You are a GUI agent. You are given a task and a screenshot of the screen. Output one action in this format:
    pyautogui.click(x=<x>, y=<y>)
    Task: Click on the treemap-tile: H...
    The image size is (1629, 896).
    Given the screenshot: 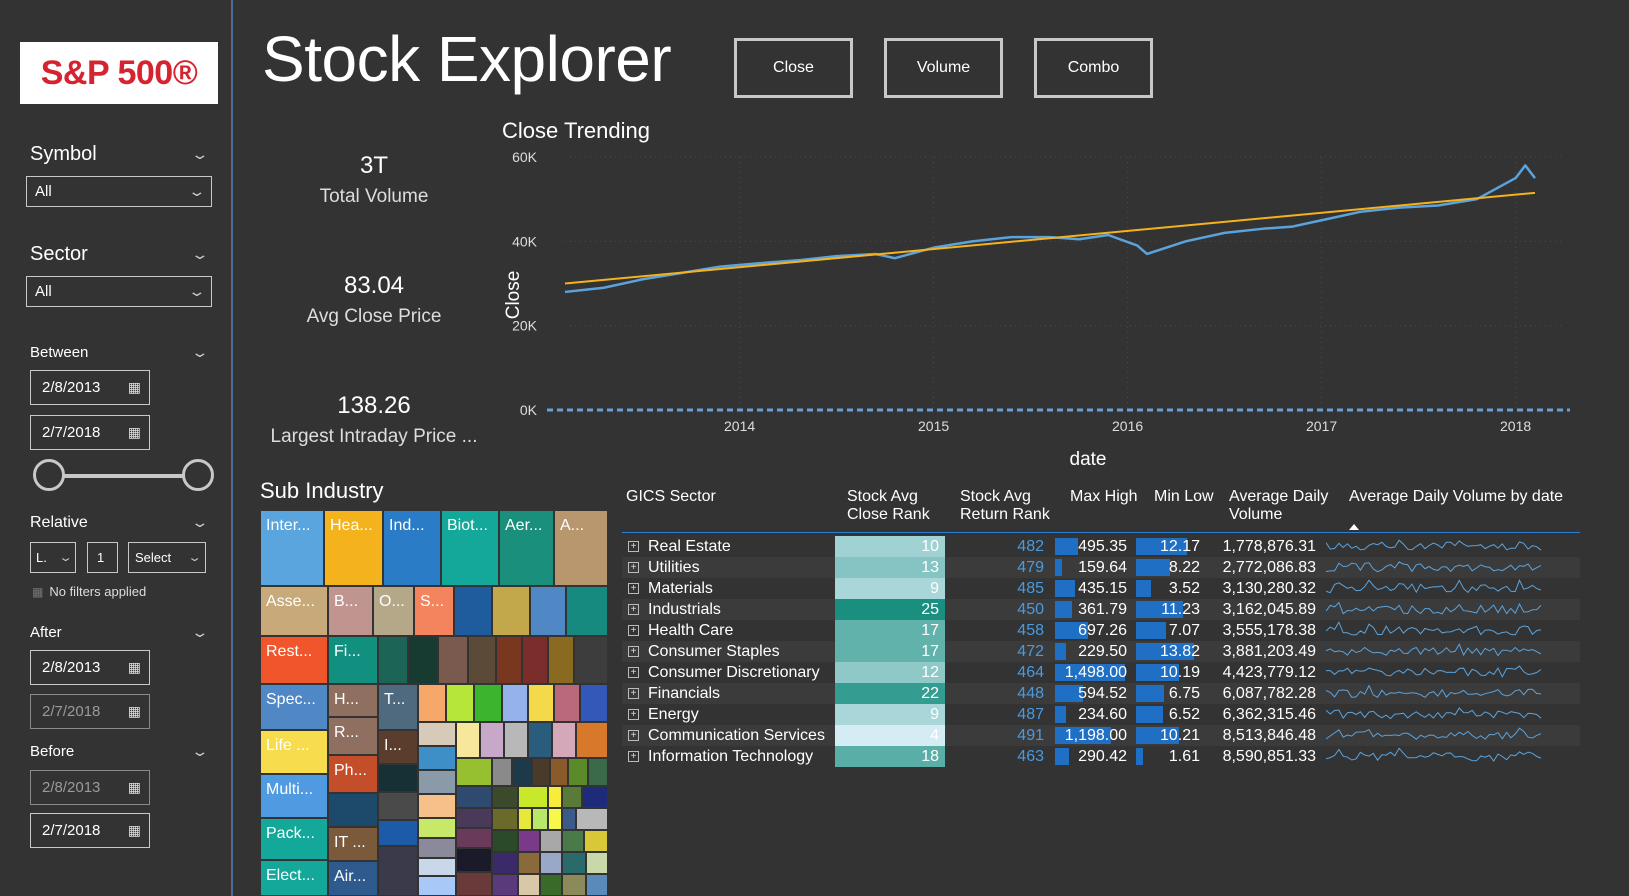 What is the action you would take?
    pyautogui.click(x=353, y=700)
    